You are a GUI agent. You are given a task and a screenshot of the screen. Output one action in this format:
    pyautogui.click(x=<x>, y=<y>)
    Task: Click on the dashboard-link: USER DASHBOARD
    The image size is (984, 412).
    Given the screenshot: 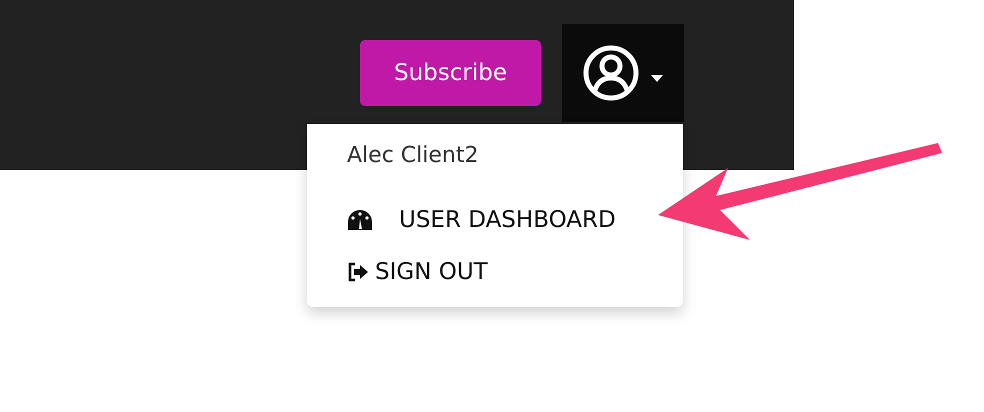 What is the action you would take?
    pyautogui.click(x=481, y=220)
    